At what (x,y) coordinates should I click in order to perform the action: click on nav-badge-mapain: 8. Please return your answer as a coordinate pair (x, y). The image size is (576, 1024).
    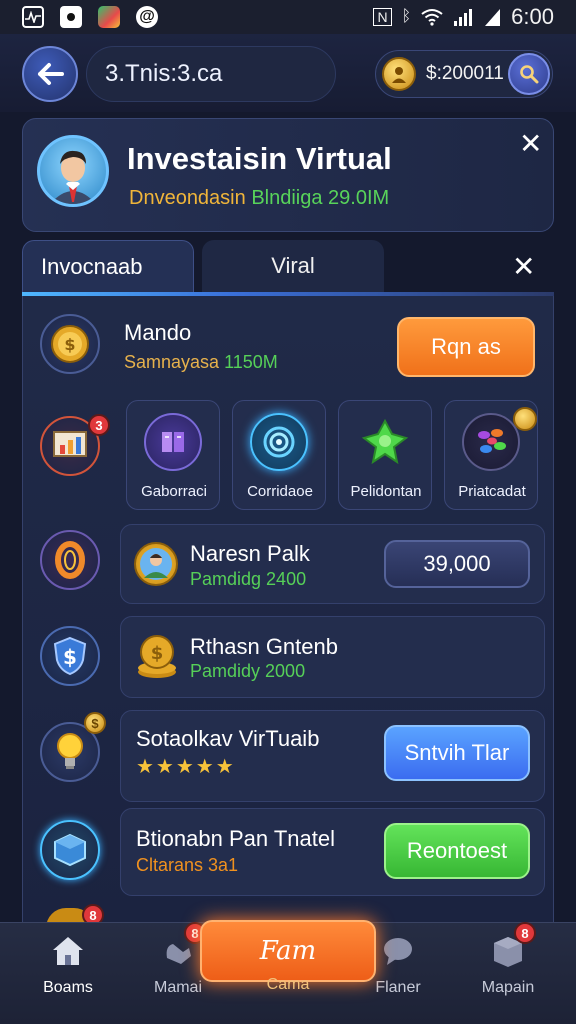
    Looking at the image, I should click on (525, 933).